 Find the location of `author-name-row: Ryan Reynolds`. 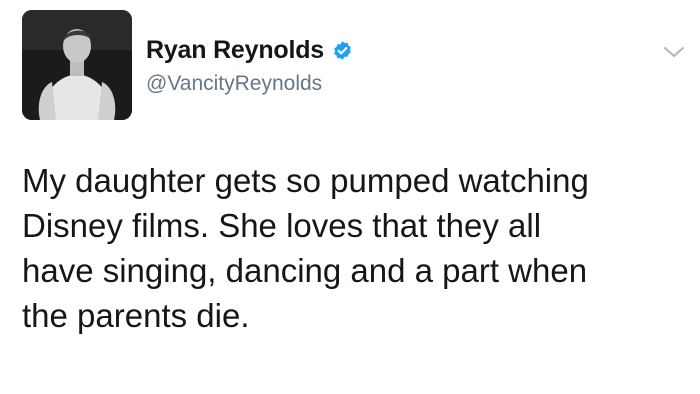

author-name-row: Ryan Reynolds is located at coordinates (249, 50).